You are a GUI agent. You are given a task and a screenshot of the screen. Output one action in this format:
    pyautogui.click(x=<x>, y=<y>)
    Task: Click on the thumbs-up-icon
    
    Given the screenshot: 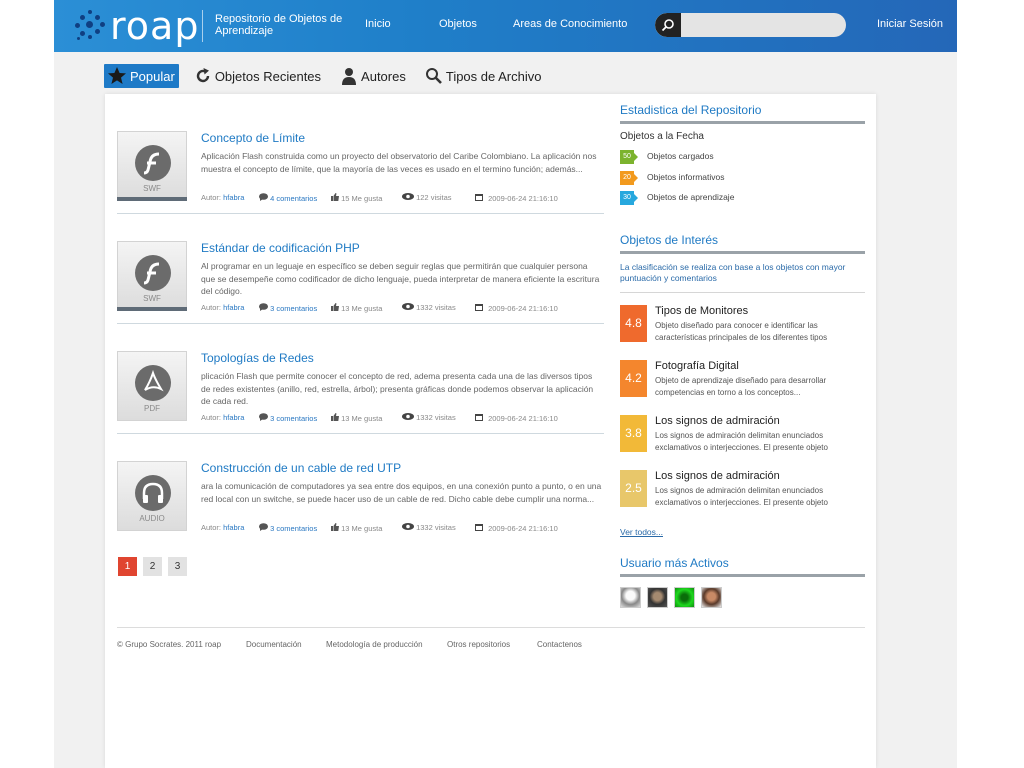 What is the action you would take?
    pyautogui.click(x=335, y=307)
    